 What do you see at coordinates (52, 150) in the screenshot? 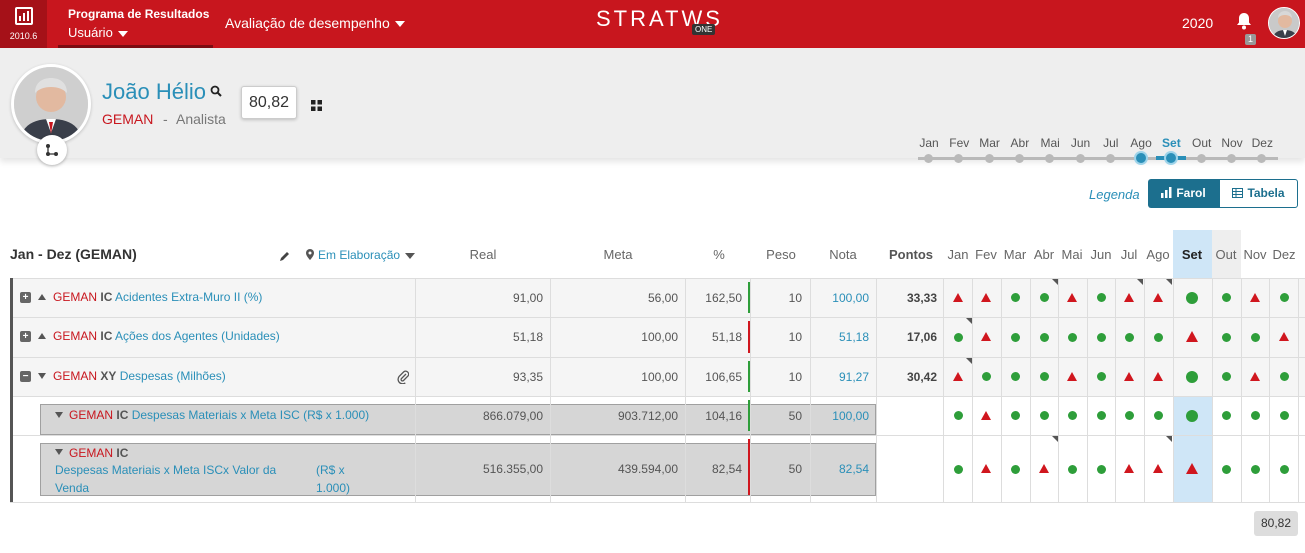
I see `org-chart-button` at bounding box center [52, 150].